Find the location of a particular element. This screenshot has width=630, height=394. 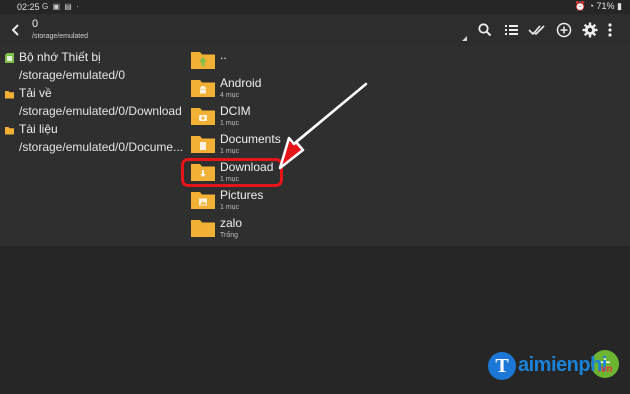

add-button is located at coordinates (564, 30).